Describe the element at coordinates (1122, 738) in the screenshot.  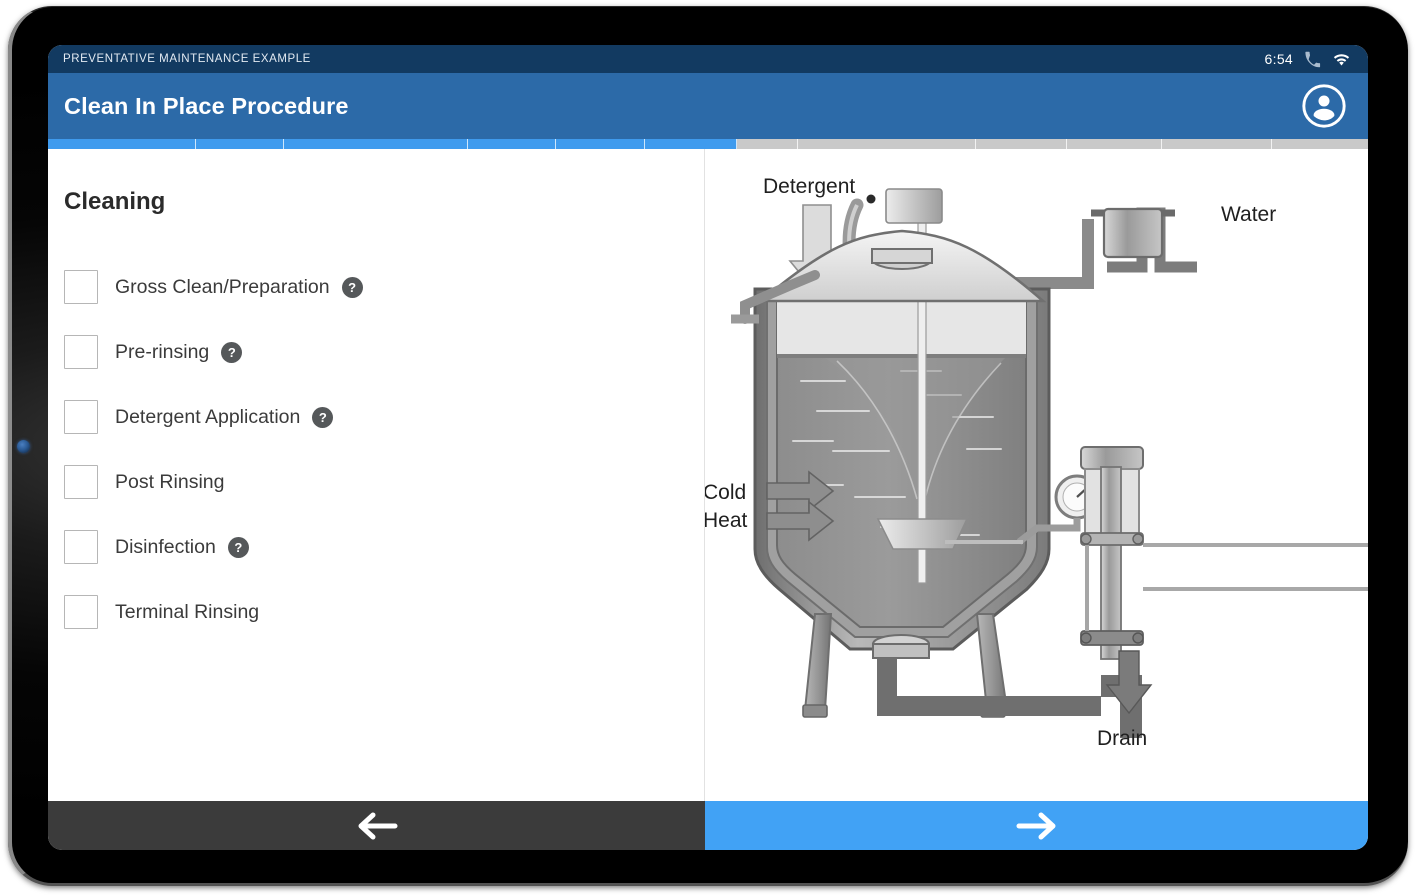
I see `label-drain: Drain` at that location.